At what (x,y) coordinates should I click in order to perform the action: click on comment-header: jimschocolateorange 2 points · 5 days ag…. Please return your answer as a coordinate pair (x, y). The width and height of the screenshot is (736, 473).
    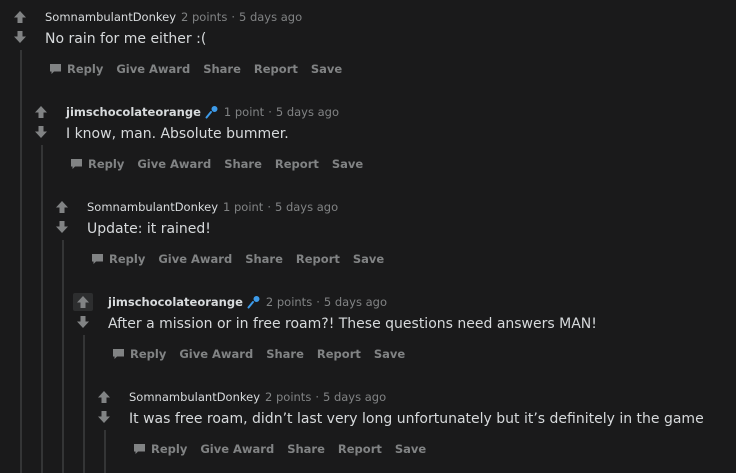
    Looking at the image, I should click on (247, 302).